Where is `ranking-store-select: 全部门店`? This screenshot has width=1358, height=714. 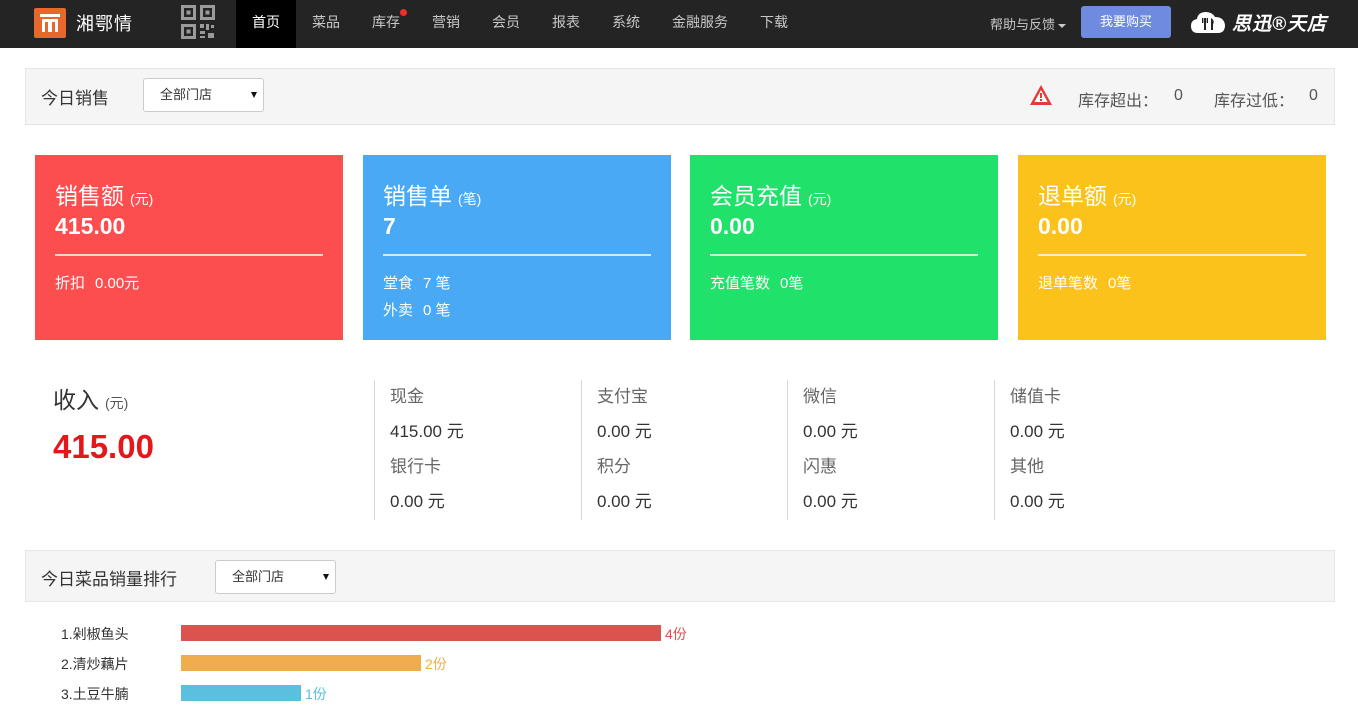
ranking-store-select: 全部门店 is located at coordinates (275, 577).